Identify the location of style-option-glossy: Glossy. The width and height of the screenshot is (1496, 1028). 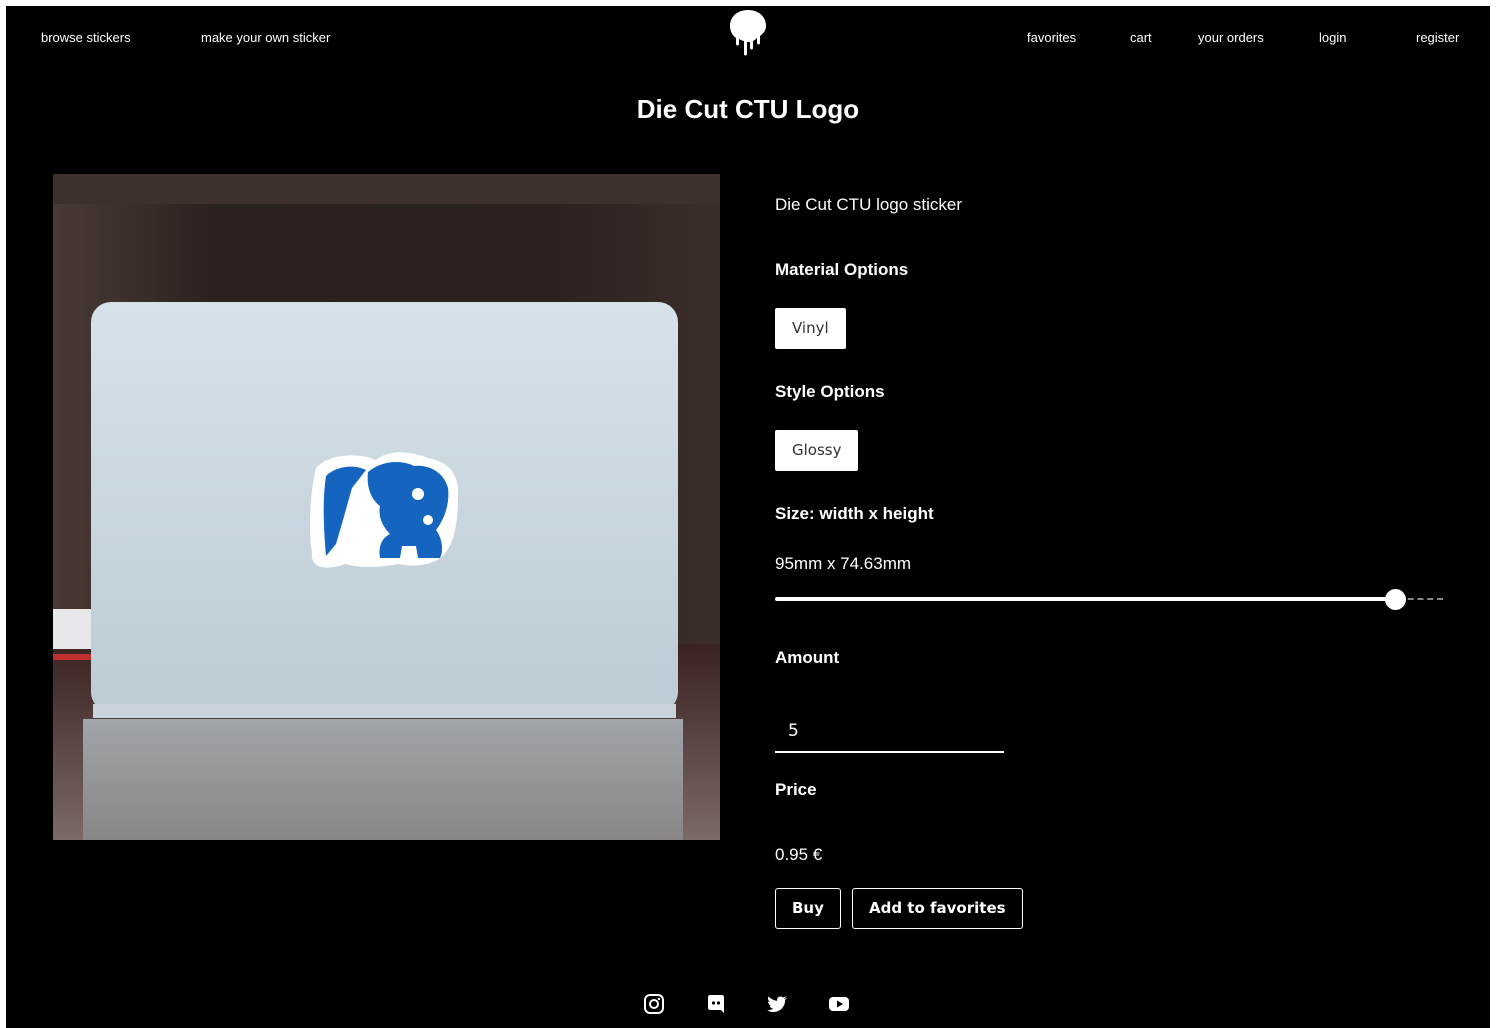
(817, 450).